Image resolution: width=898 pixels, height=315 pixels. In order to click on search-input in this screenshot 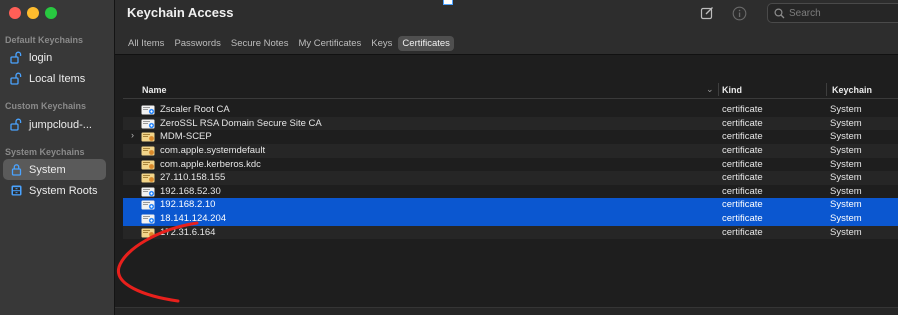, I will do `click(839, 13)`.